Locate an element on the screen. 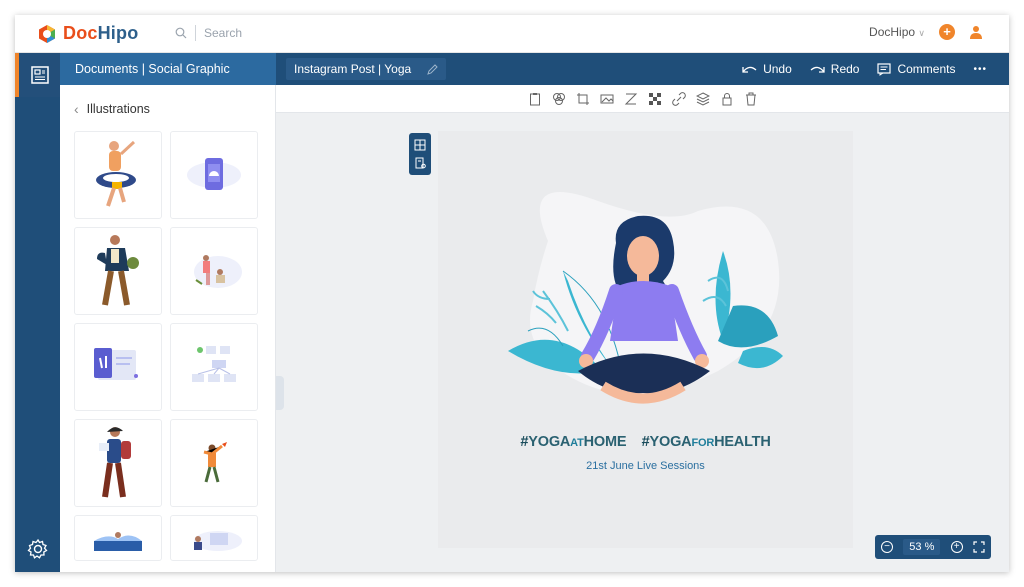 This screenshot has width=1024, height=587. tile-android-phone is located at coordinates (214, 175).